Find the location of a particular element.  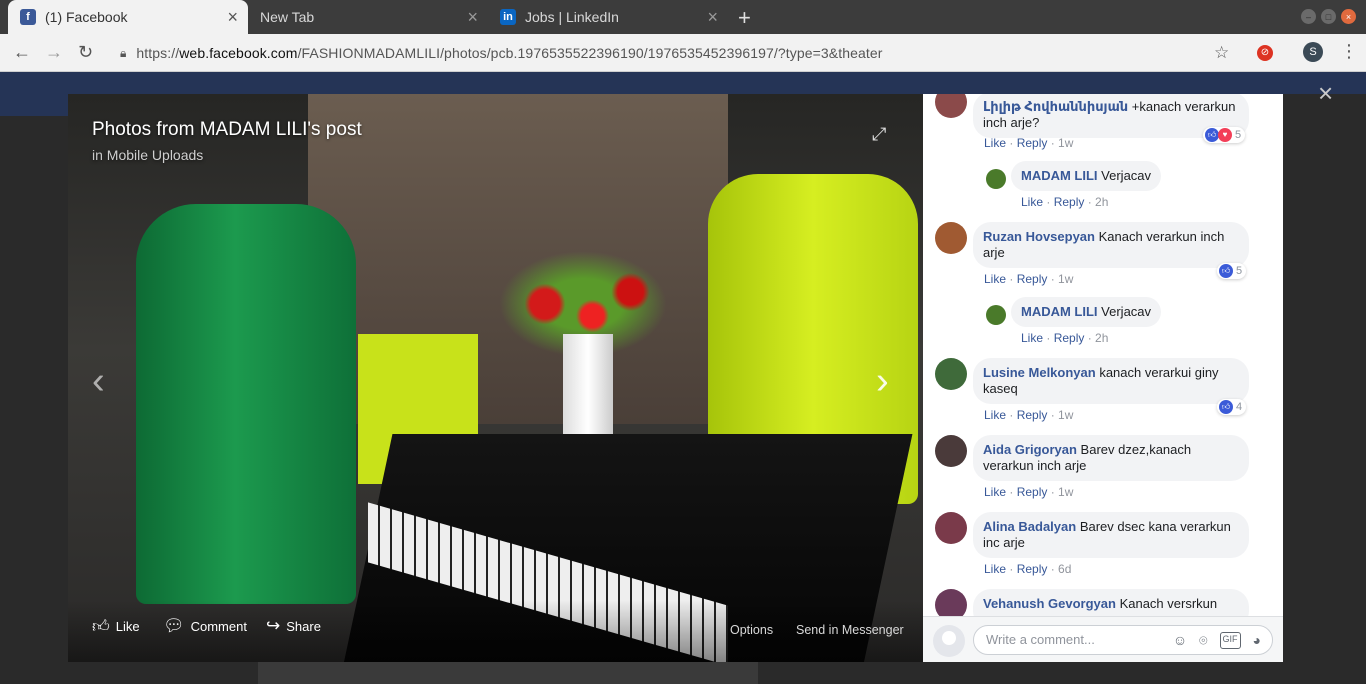

speech-bubble-icon: 💬︎ is located at coordinates (174, 625).